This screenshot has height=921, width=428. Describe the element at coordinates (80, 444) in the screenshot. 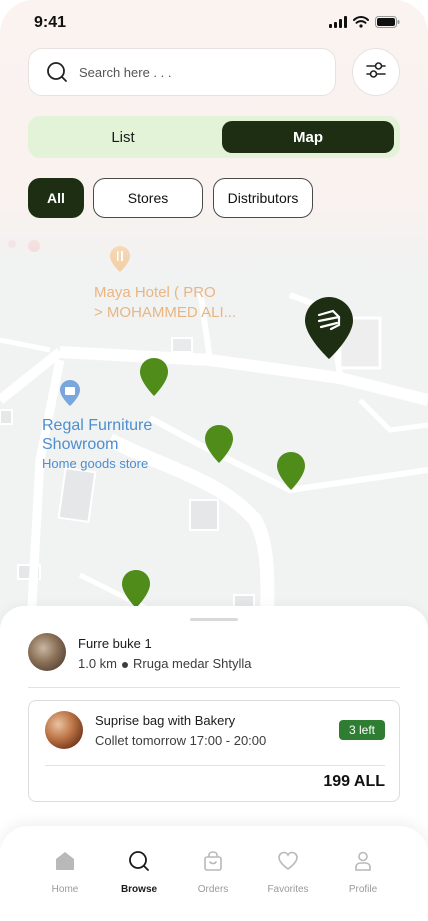

I see `poi-furniture-line2: Showroom` at that location.